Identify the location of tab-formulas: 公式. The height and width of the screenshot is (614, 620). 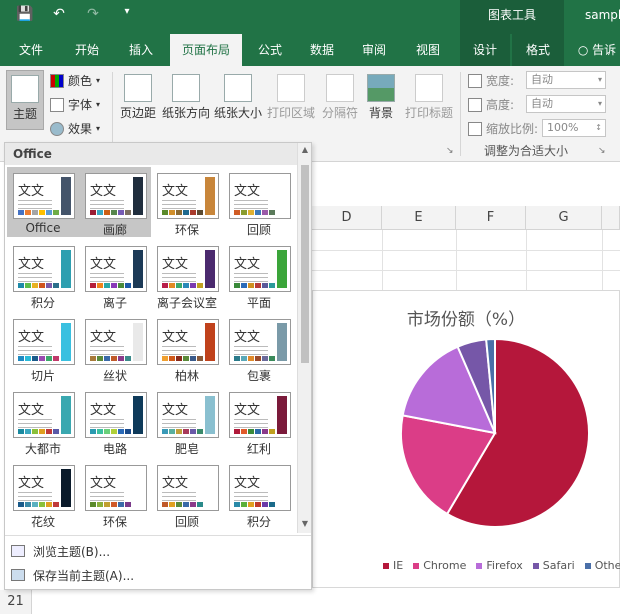
(270, 50).